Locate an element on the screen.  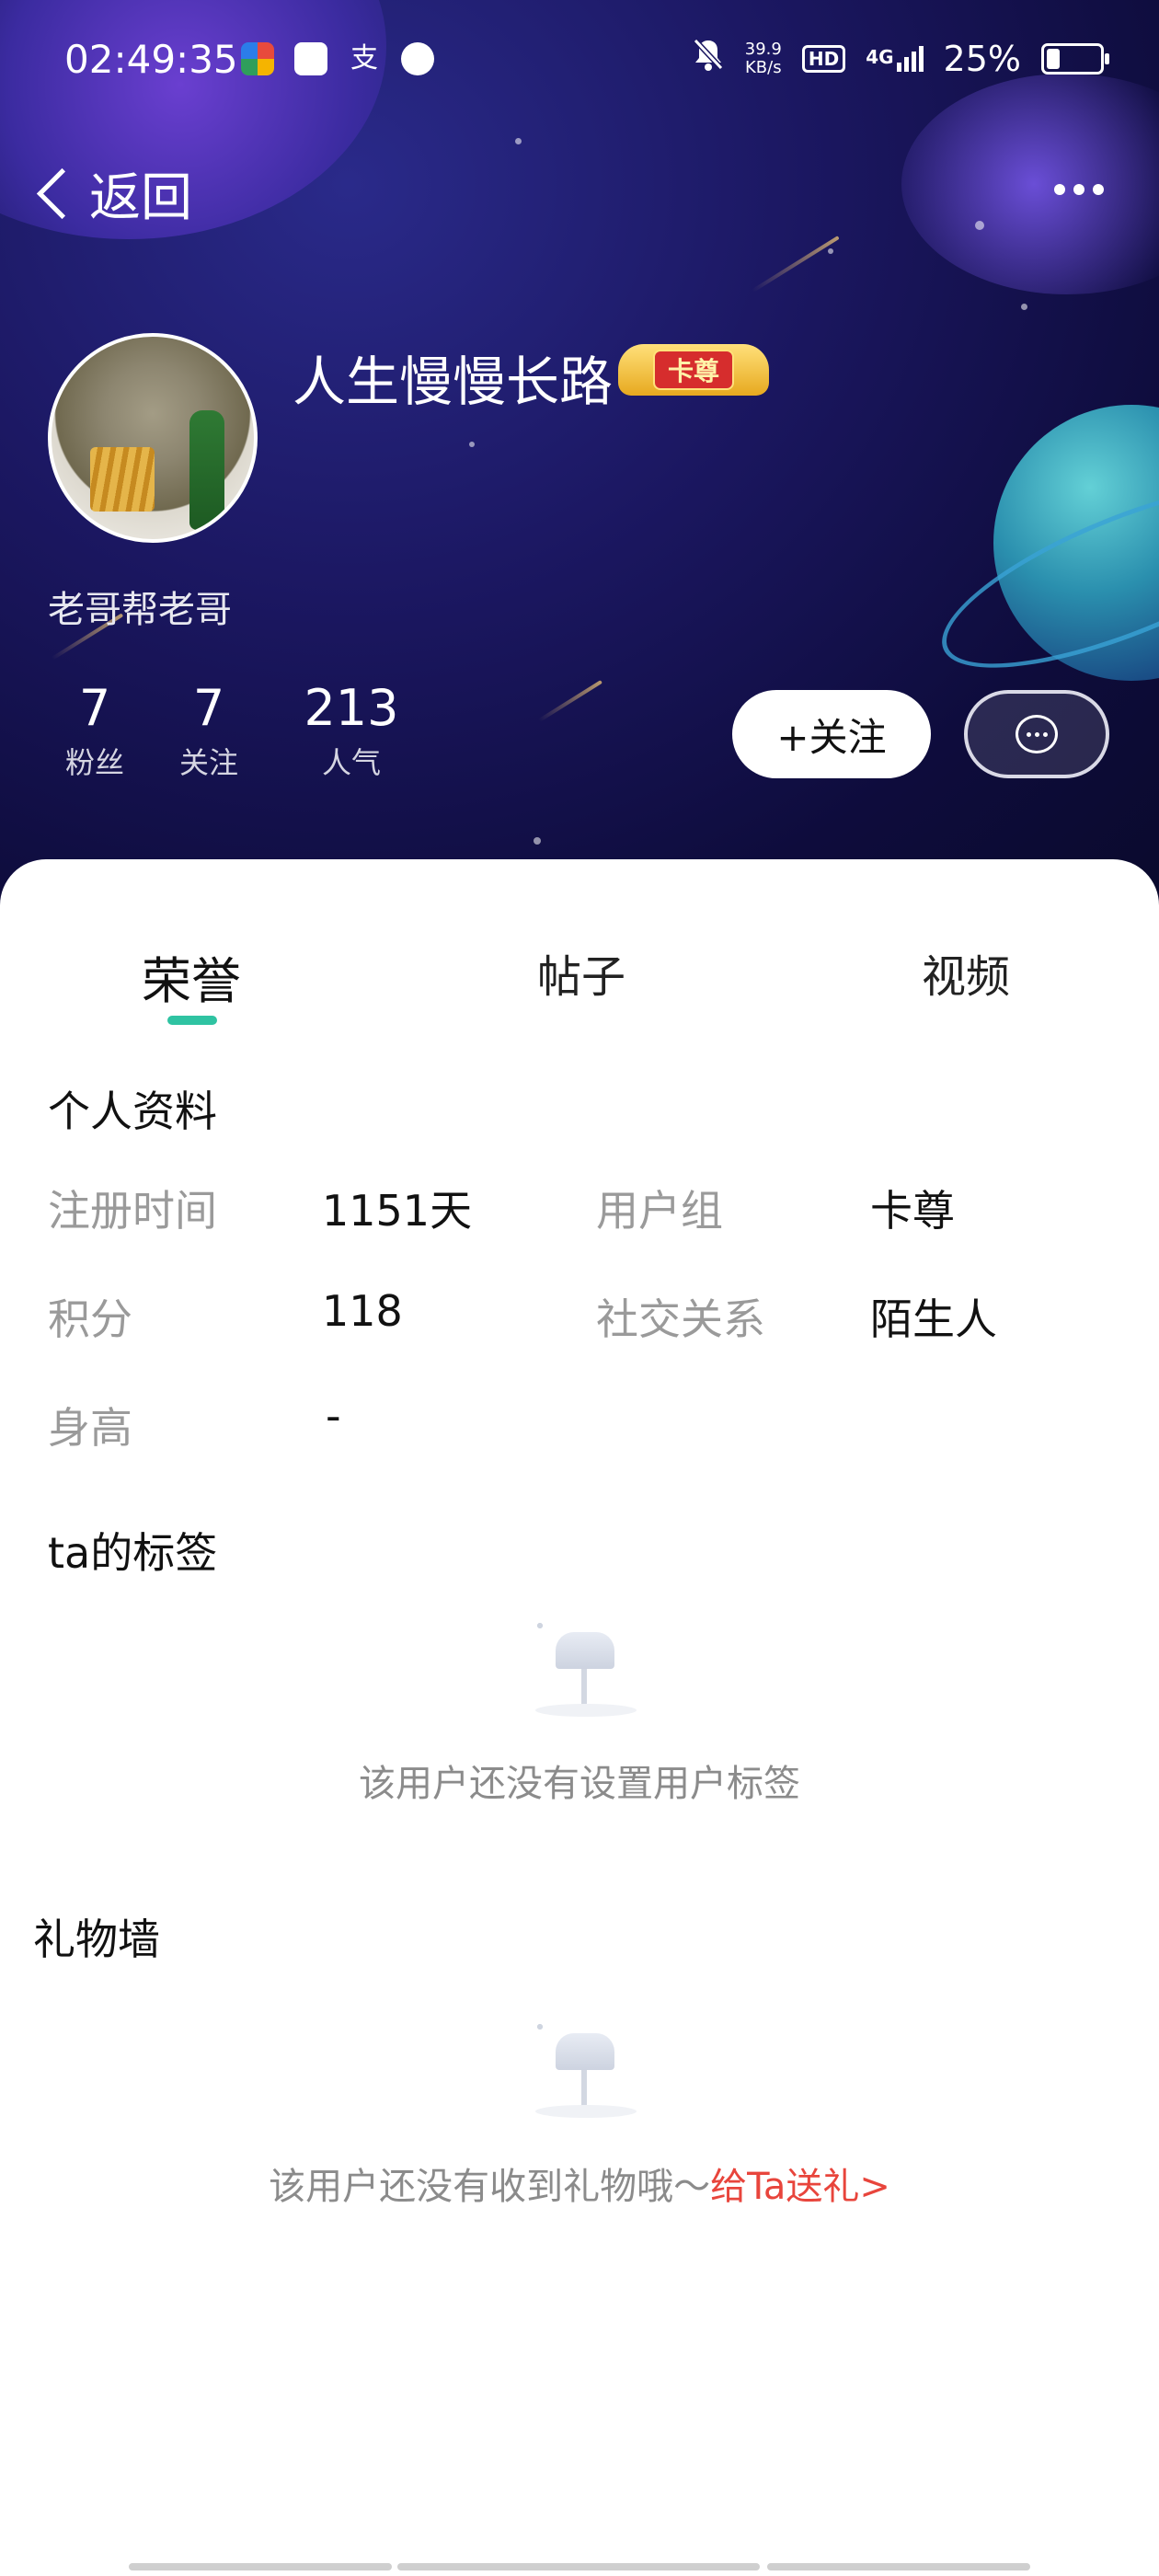
stat-label: 人气 is located at coordinates (351, 762).